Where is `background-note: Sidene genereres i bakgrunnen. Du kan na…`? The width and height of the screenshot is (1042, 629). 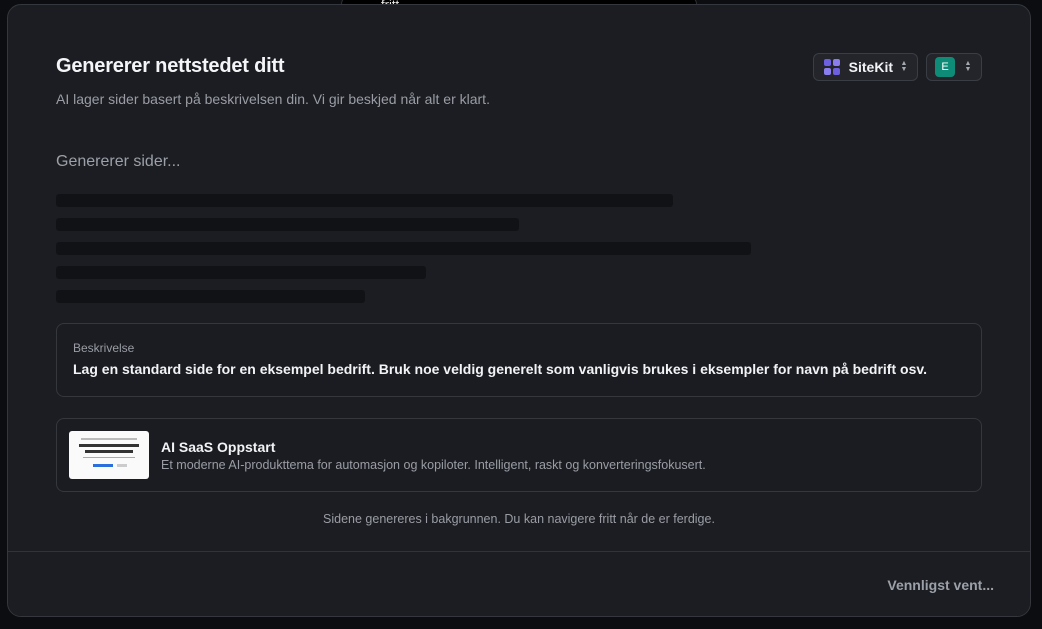 background-note: Sidene genereres i bakgrunnen. Du kan na… is located at coordinates (519, 519).